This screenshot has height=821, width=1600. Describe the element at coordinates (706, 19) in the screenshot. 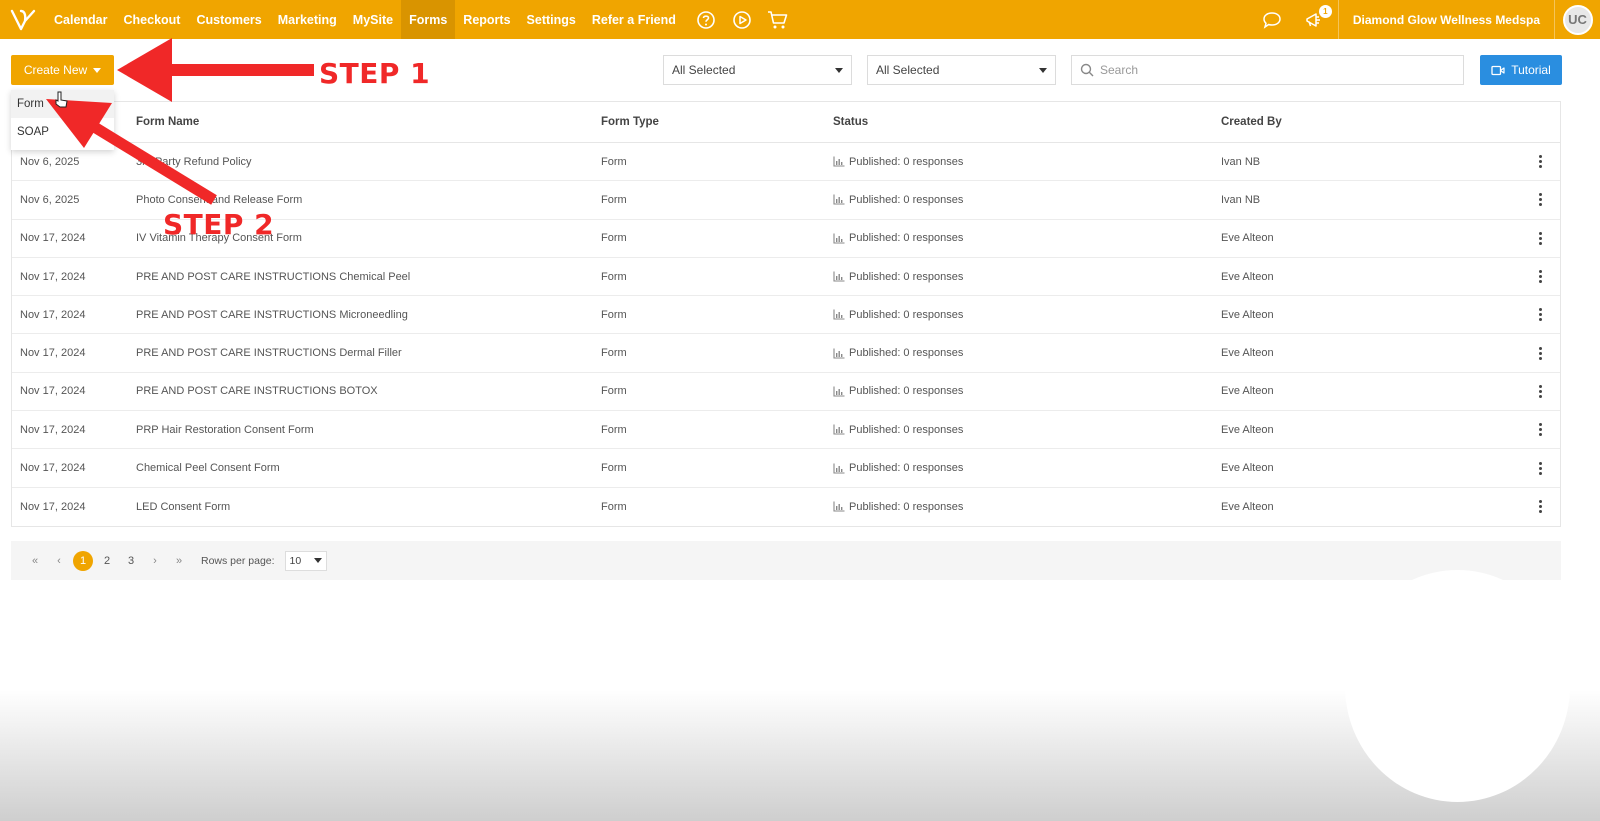

I see `help-icon` at that location.